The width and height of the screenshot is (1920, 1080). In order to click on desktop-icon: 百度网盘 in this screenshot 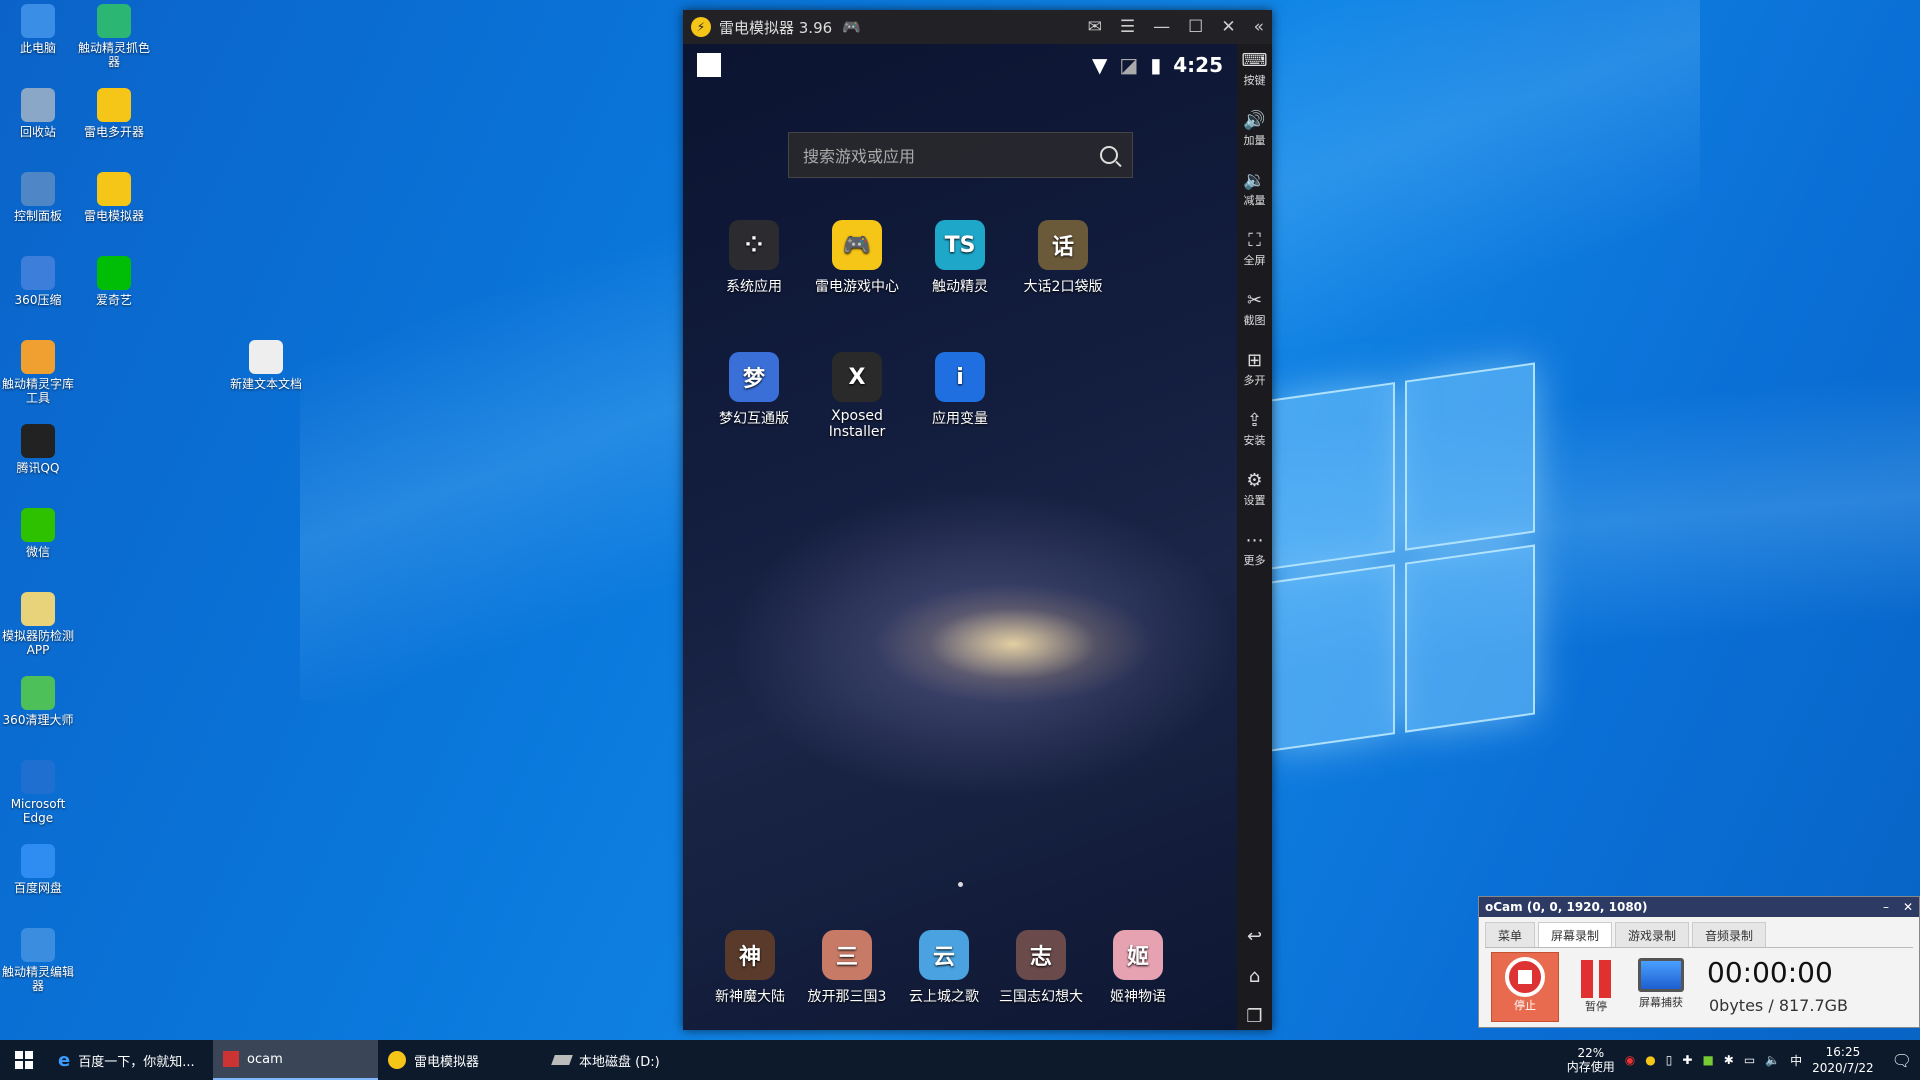, I will do `click(38, 869)`.